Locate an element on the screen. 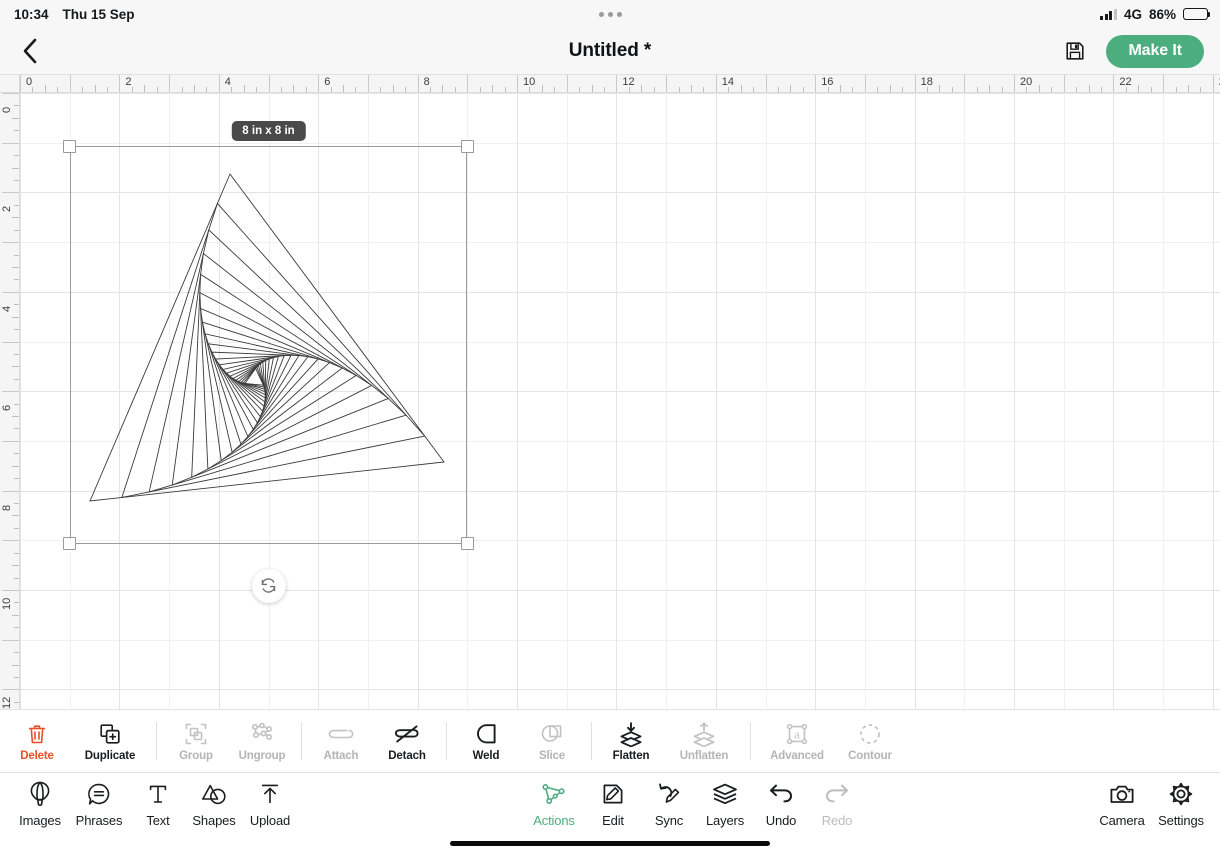 The image size is (1220, 853). resize-handle-bottom-left is located at coordinates (70, 544).